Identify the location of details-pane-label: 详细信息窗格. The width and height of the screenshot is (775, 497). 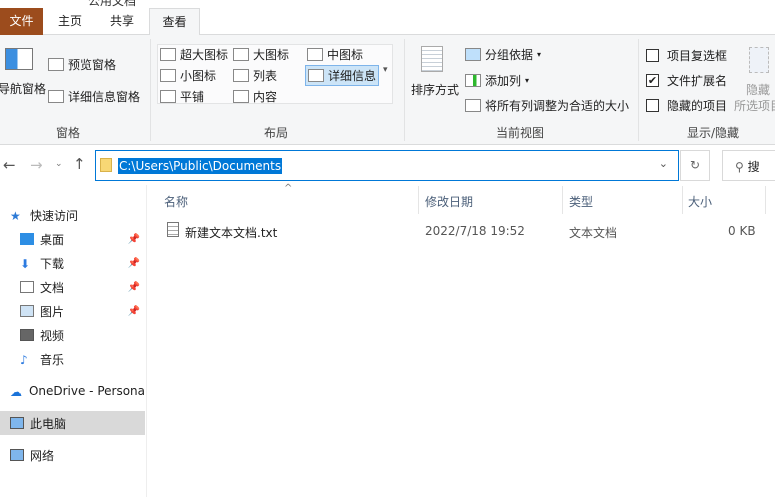
(104, 97).